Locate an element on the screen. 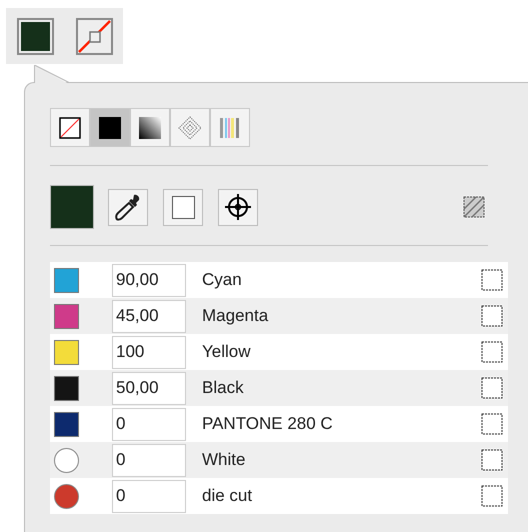 The height and width of the screenshot is (532, 528). eyedropper-button is located at coordinates (128, 207).